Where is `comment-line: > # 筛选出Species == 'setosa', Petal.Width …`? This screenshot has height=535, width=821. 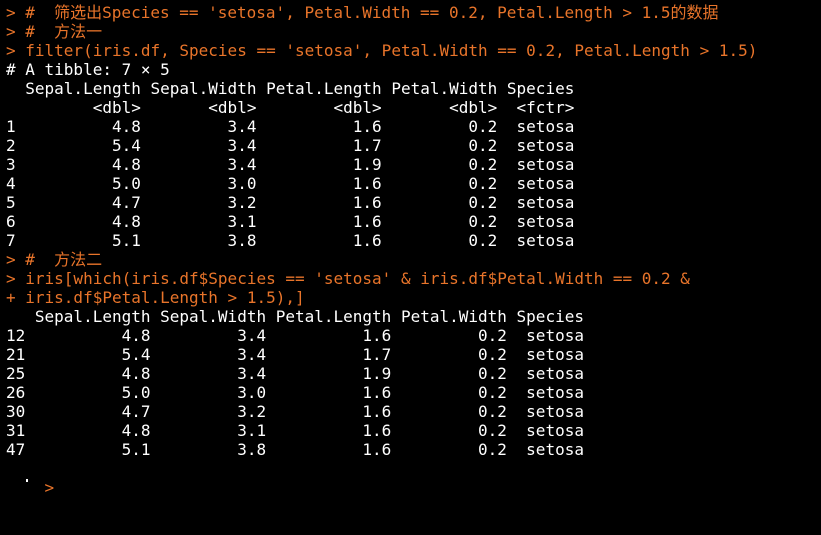
comment-line: > # 筛选出Species == 'setosa', Petal.Width … is located at coordinates (362, 12).